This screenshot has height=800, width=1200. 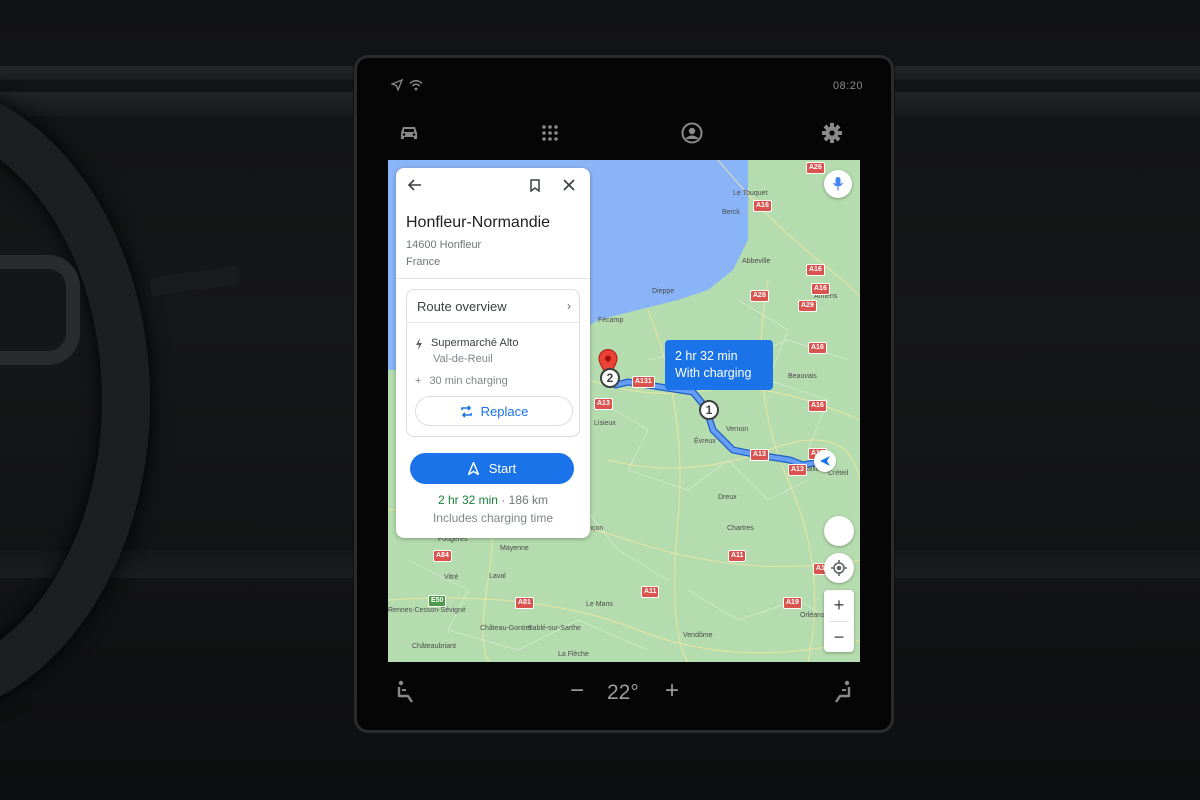 What do you see at coordinates (705, 441) in the screenshot?
I see `city-label: Évreux` at bounding box center [705, 441].